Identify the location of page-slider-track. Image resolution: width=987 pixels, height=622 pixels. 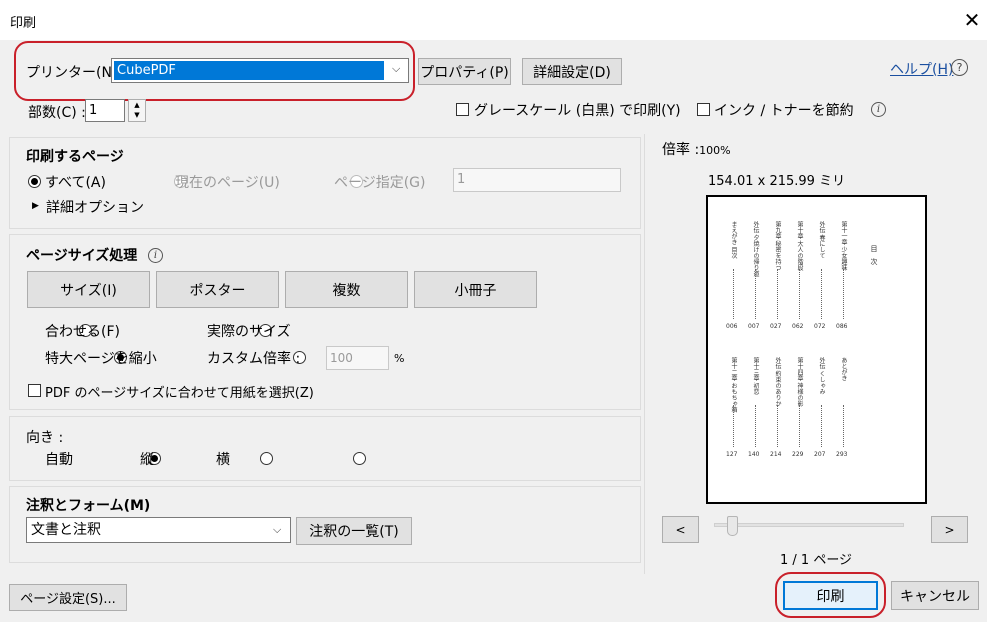
(809, 525).